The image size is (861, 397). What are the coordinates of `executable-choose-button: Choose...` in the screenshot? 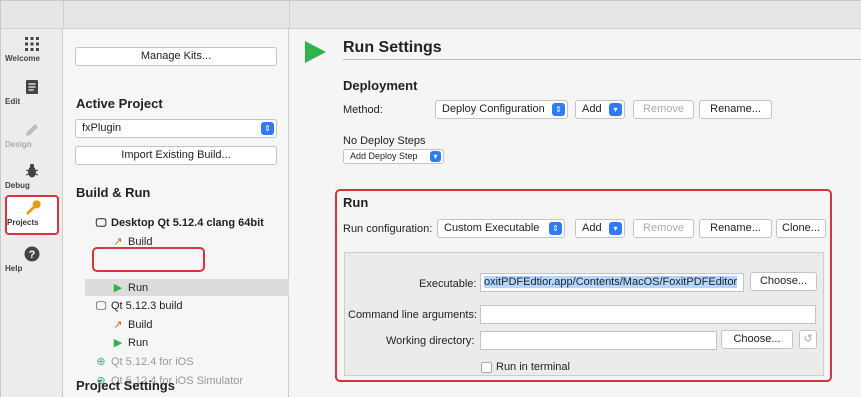 It's located at (783, 281).